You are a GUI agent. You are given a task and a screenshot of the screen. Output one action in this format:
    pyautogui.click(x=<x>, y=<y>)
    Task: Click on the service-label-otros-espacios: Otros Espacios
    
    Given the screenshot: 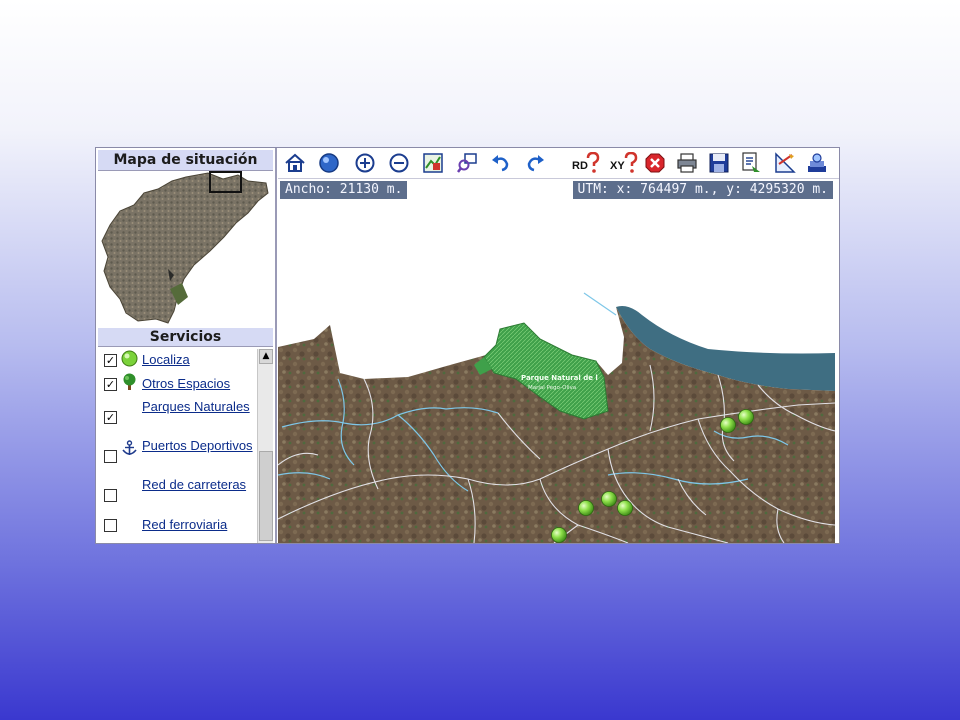 What is the action you would take?
    pyautogui.click(x=198, y=383)
    